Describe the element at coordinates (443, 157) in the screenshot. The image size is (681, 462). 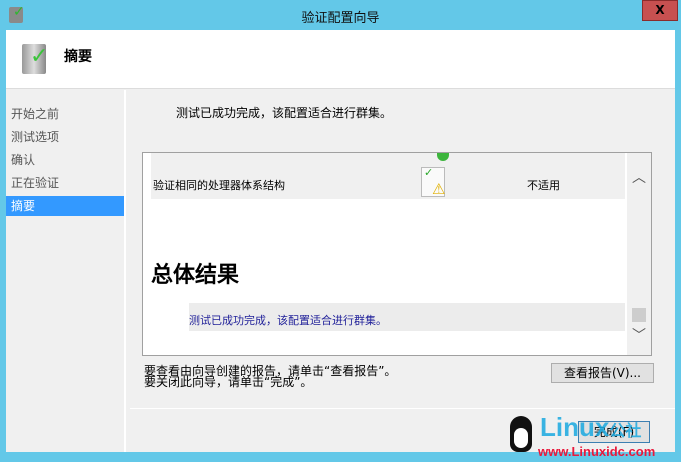
I see `success-icon` at that location.